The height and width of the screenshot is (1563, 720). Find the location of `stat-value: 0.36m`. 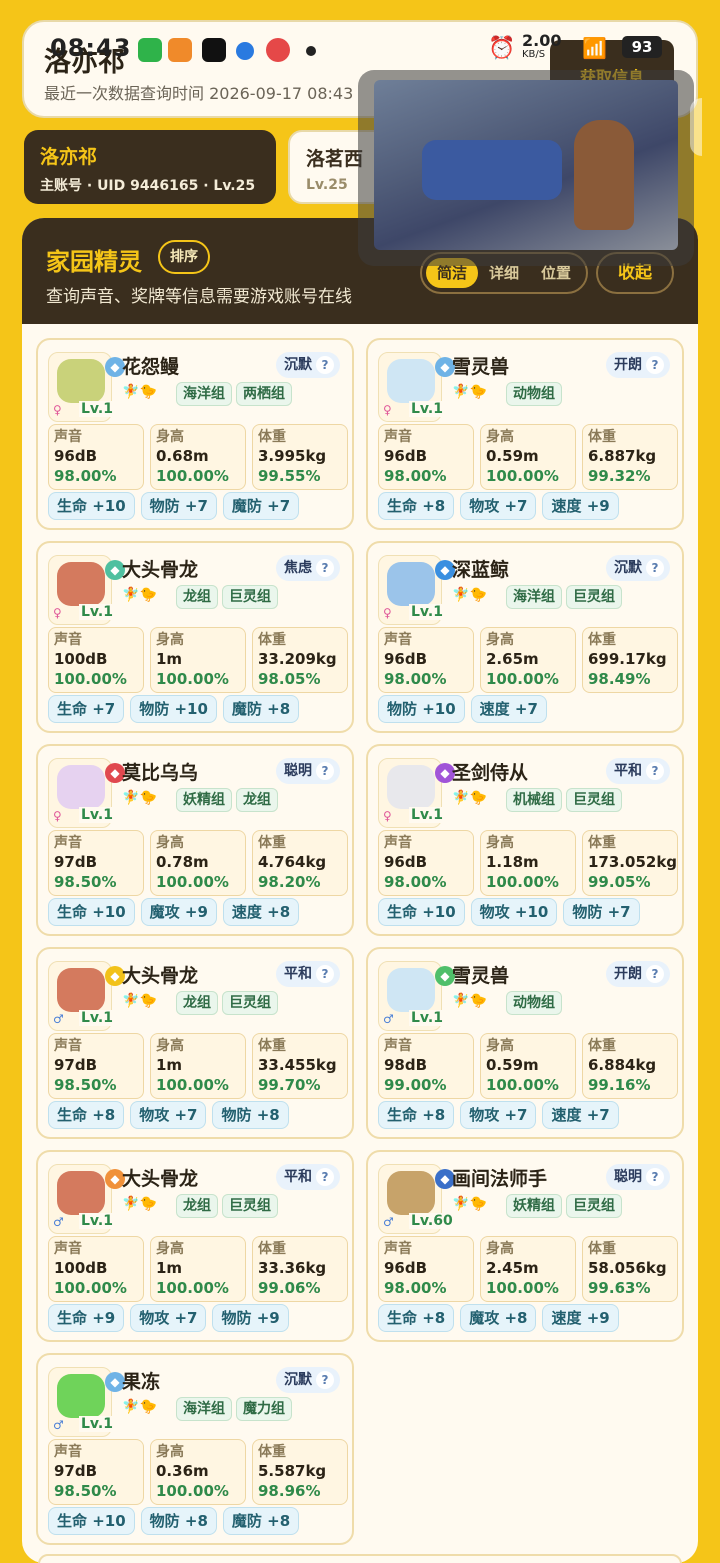

stat-value: 0.36m is located at coordinates (182, 1471).